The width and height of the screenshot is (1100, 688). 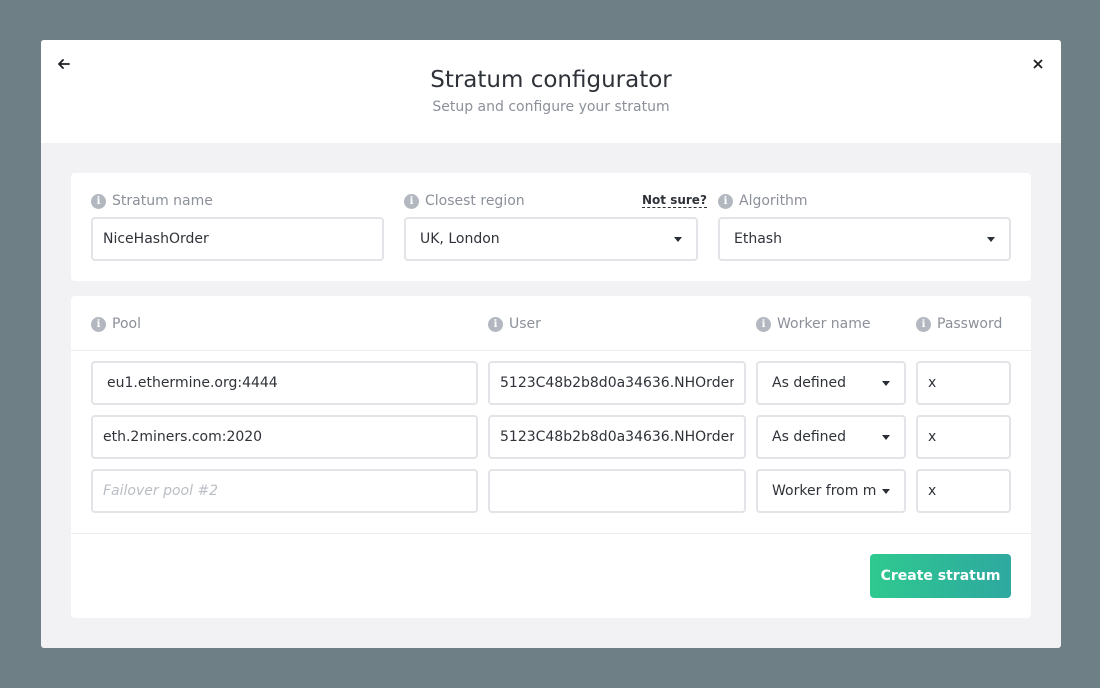 What do you see at coordinates (758, 239) in the screenshot?
I see `algorithm-value: Ethash` at bounding box center [758, 239].